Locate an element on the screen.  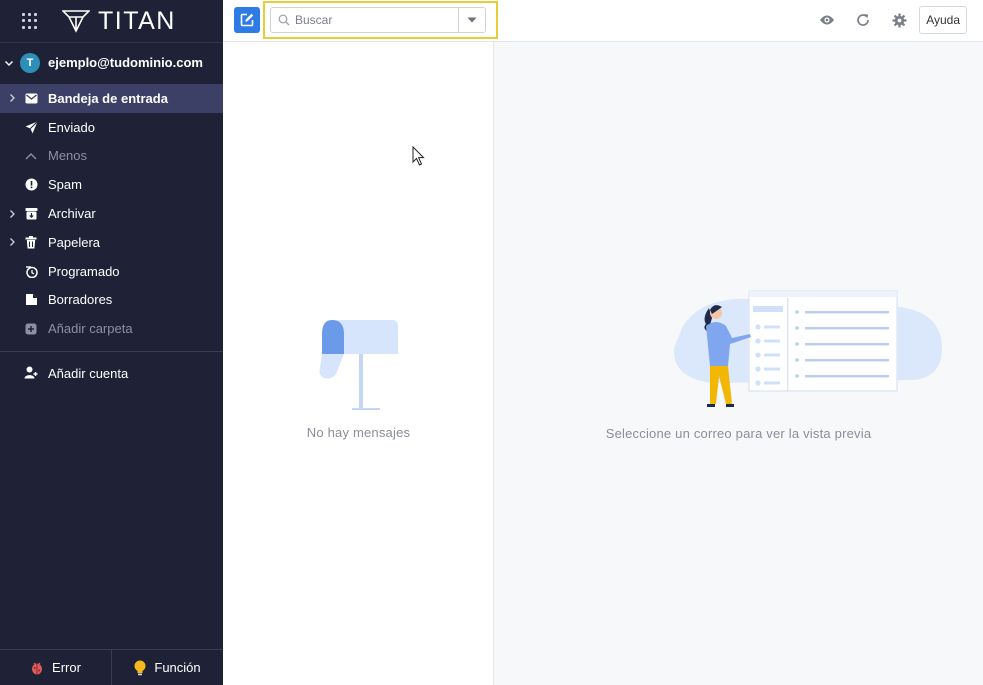
refresh-icon is located at coordinates (863, 20).